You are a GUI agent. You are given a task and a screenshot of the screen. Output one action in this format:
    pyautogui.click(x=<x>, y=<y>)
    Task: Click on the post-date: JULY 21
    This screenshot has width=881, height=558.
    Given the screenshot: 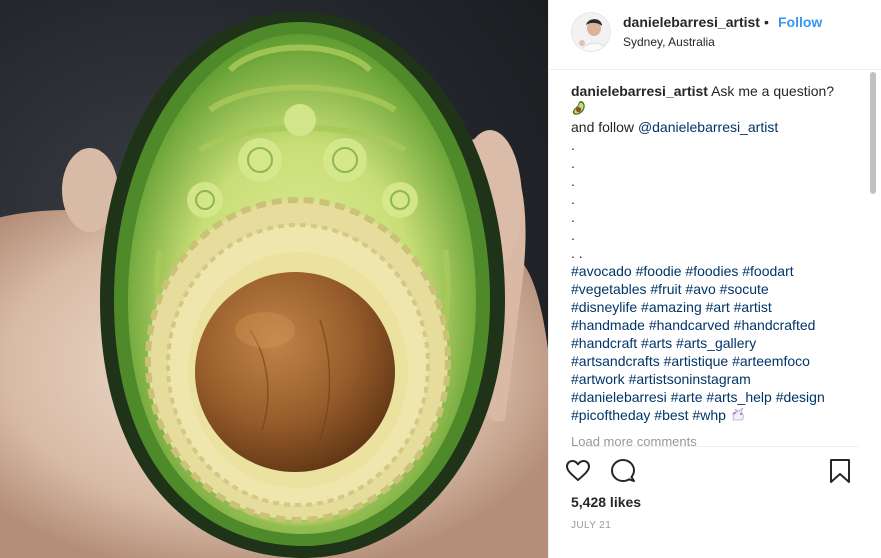 What is the action you would take?
    pyautogui.click(x=591, y=525)
    